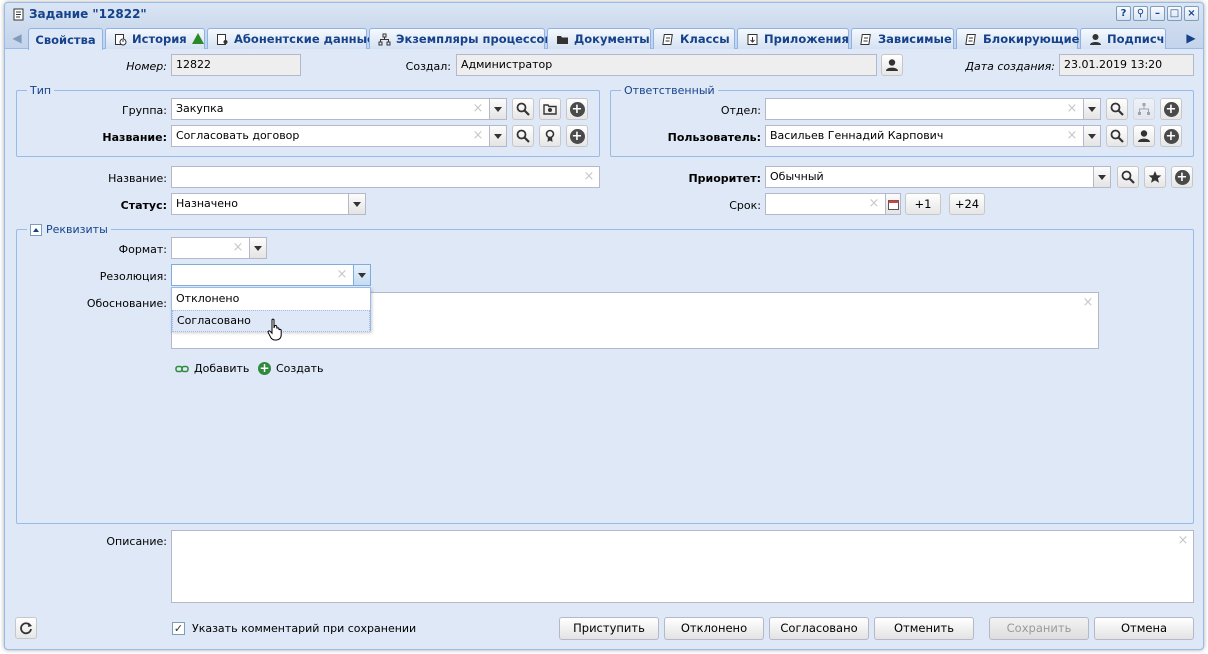 The width and height of the screenshot is (1208, 654). What do you see at coordinates (923, 204) in the screenshot?
I see `deadline-plus1-button: +1` at bounding box center [923, 204].